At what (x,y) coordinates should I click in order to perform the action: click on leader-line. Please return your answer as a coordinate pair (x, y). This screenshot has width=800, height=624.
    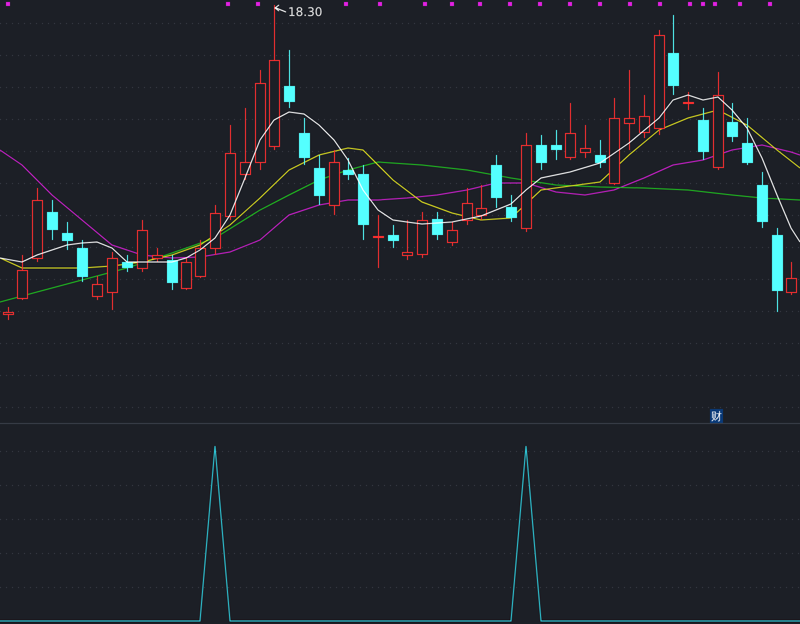
    Looking at the image, I should click on (280, 8).